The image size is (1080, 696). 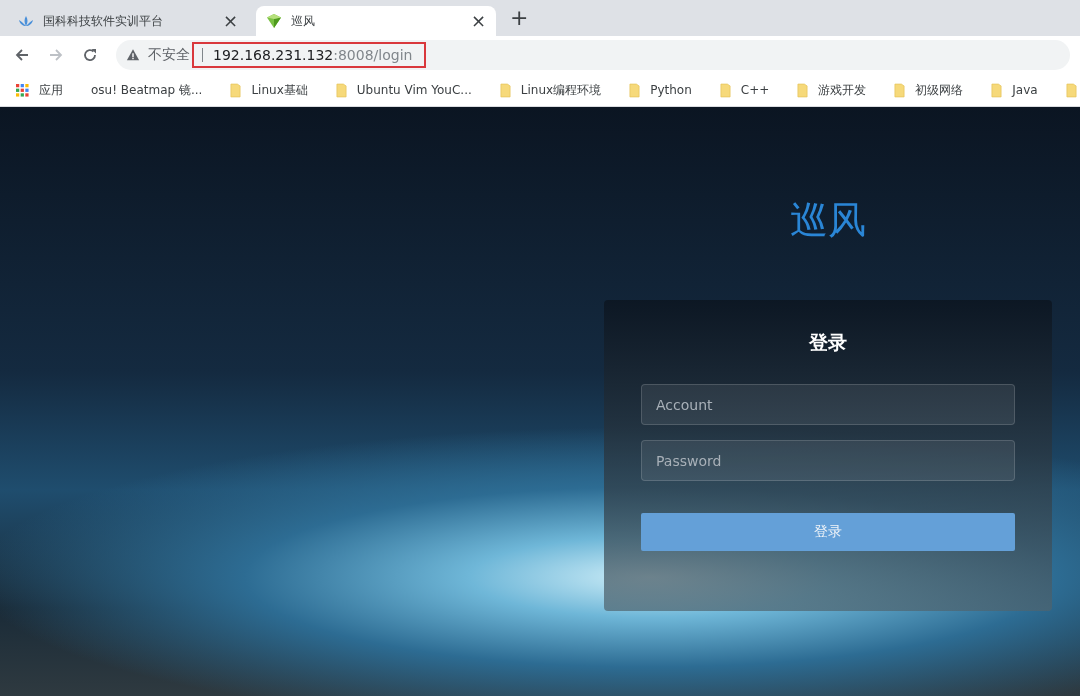 What do you see at coordinates (279, 90) in the screenshot?
I see `bookmark-link: Linux基础` at bounding box center [279, 90].